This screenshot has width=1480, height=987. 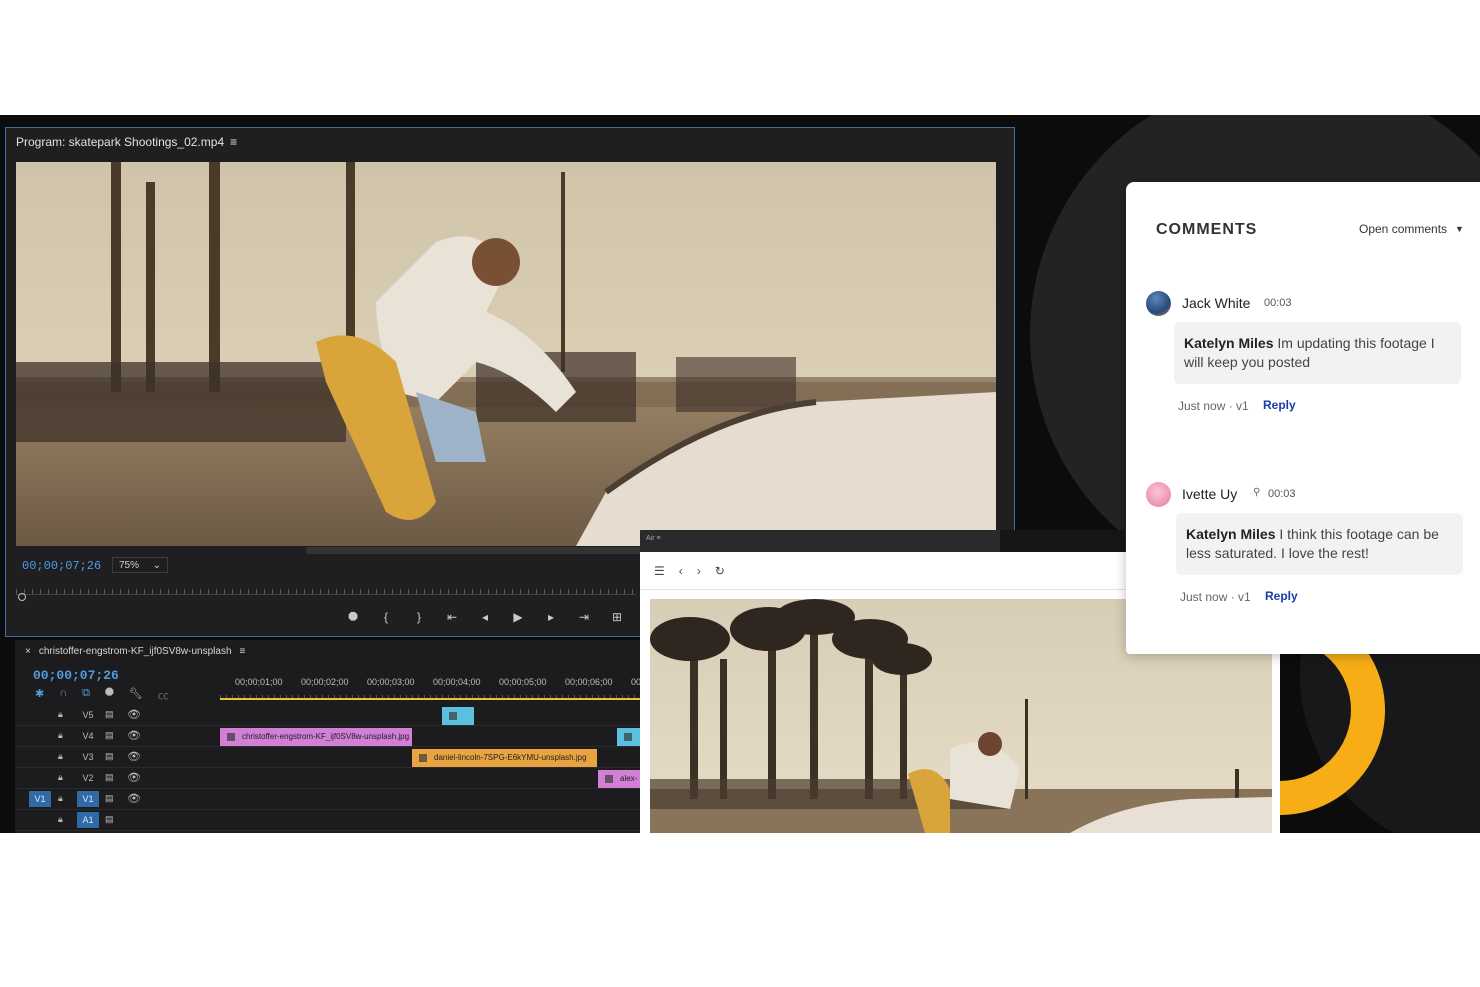 What do you see at coordinates (88, 715) in the screenshot?
I see `track-name: V5` at bounding box center [88, 715].